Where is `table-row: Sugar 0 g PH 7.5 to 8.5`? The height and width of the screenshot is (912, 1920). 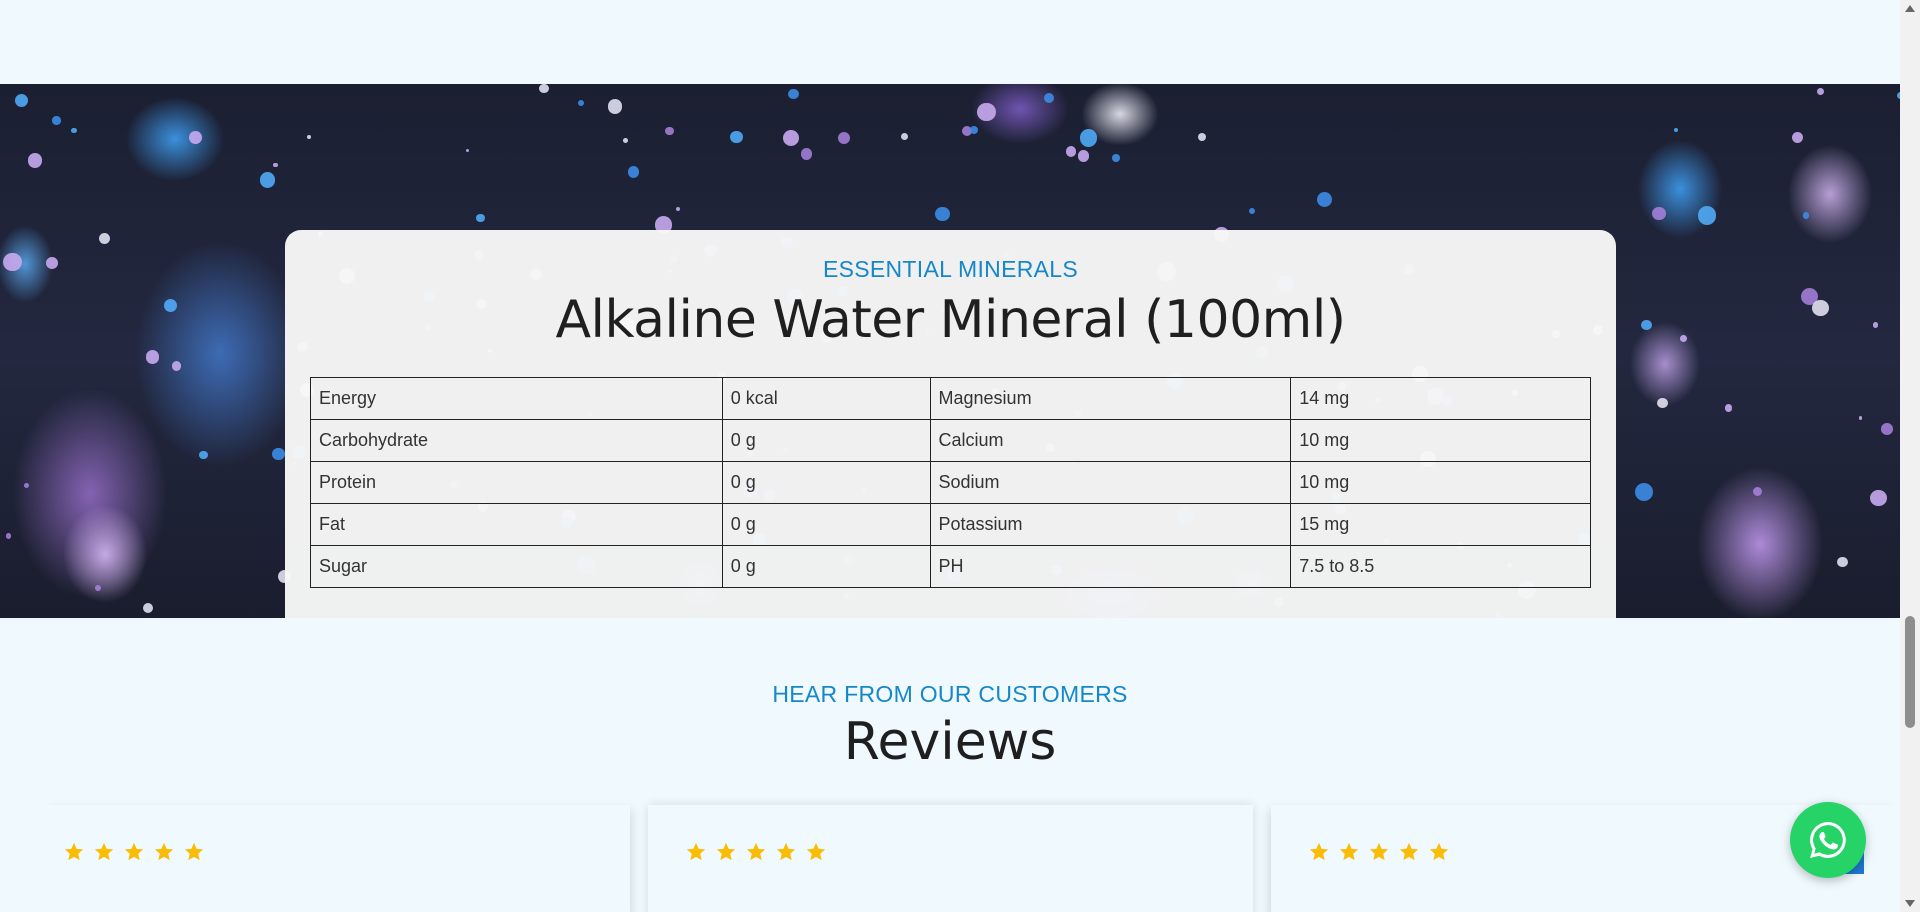
table-row: Sugar 0 g PH 7.5 to 8.5 is located at coordinates (950, 566).